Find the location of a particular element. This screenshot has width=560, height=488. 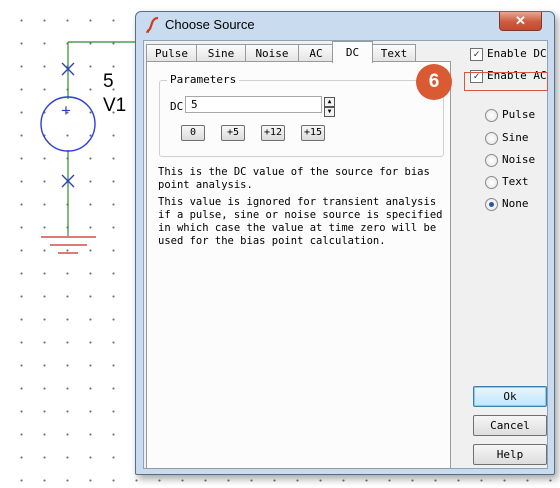

preset-plus15-button: +15 is located at coordinates (313, 133).